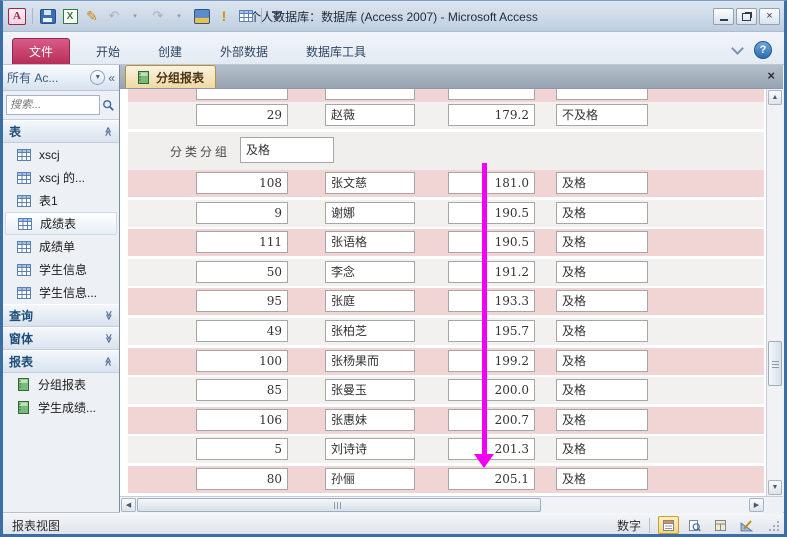 The width and height of the screenshot is (787, 537). Describe the element at coordinates (114, 16) in the screenshot. I see `undo-icon: ↶` at that location.